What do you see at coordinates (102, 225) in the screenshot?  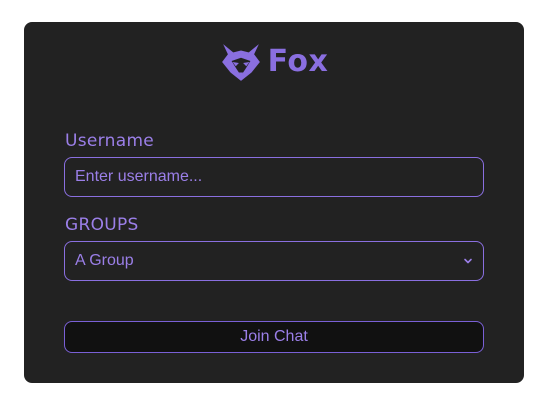 I see `groups-label: GROUPS` at bounding box center [102, 225].